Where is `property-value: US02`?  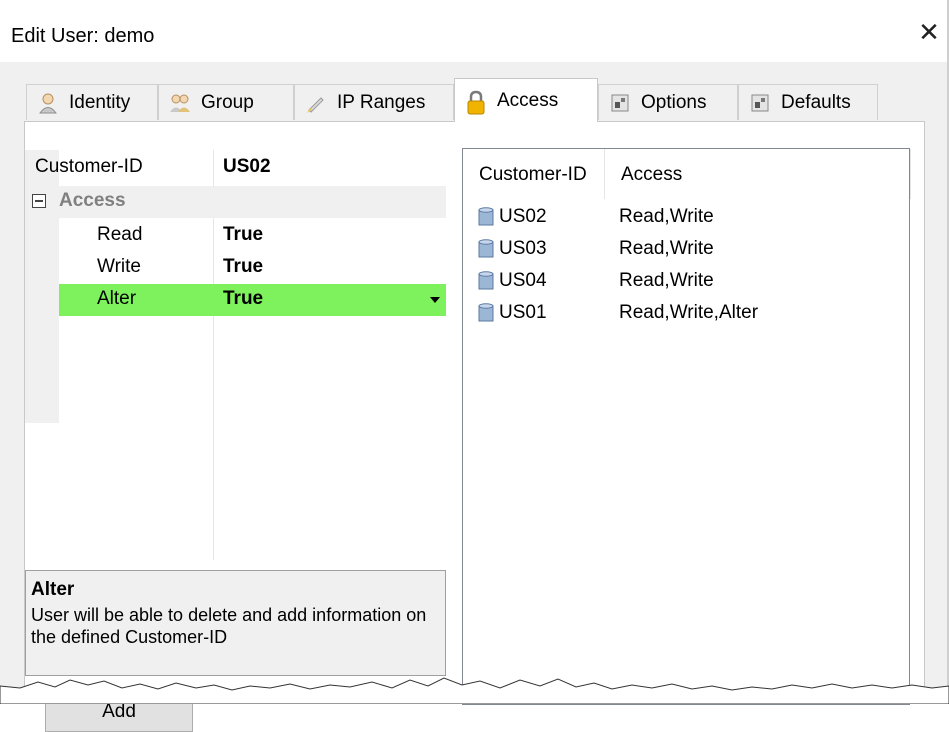
property-value: US02 is located at coordinates (247, 166).